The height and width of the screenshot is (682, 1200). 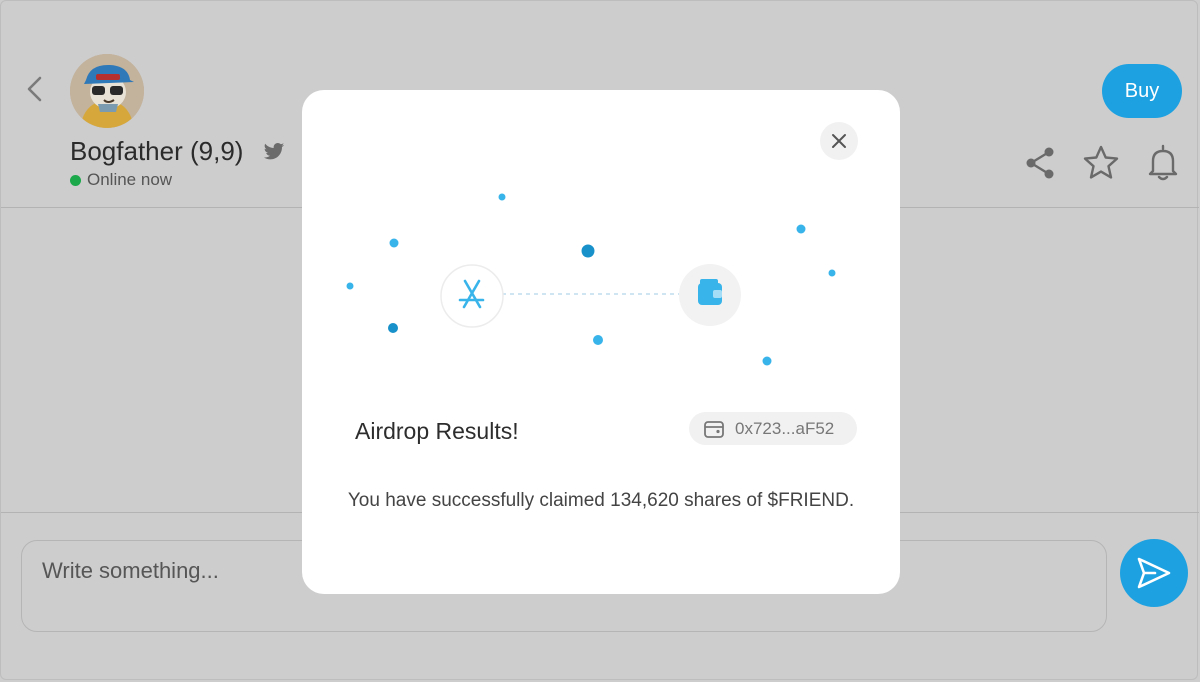 I want to click on twitter-icon, so click(x=274, y=152).